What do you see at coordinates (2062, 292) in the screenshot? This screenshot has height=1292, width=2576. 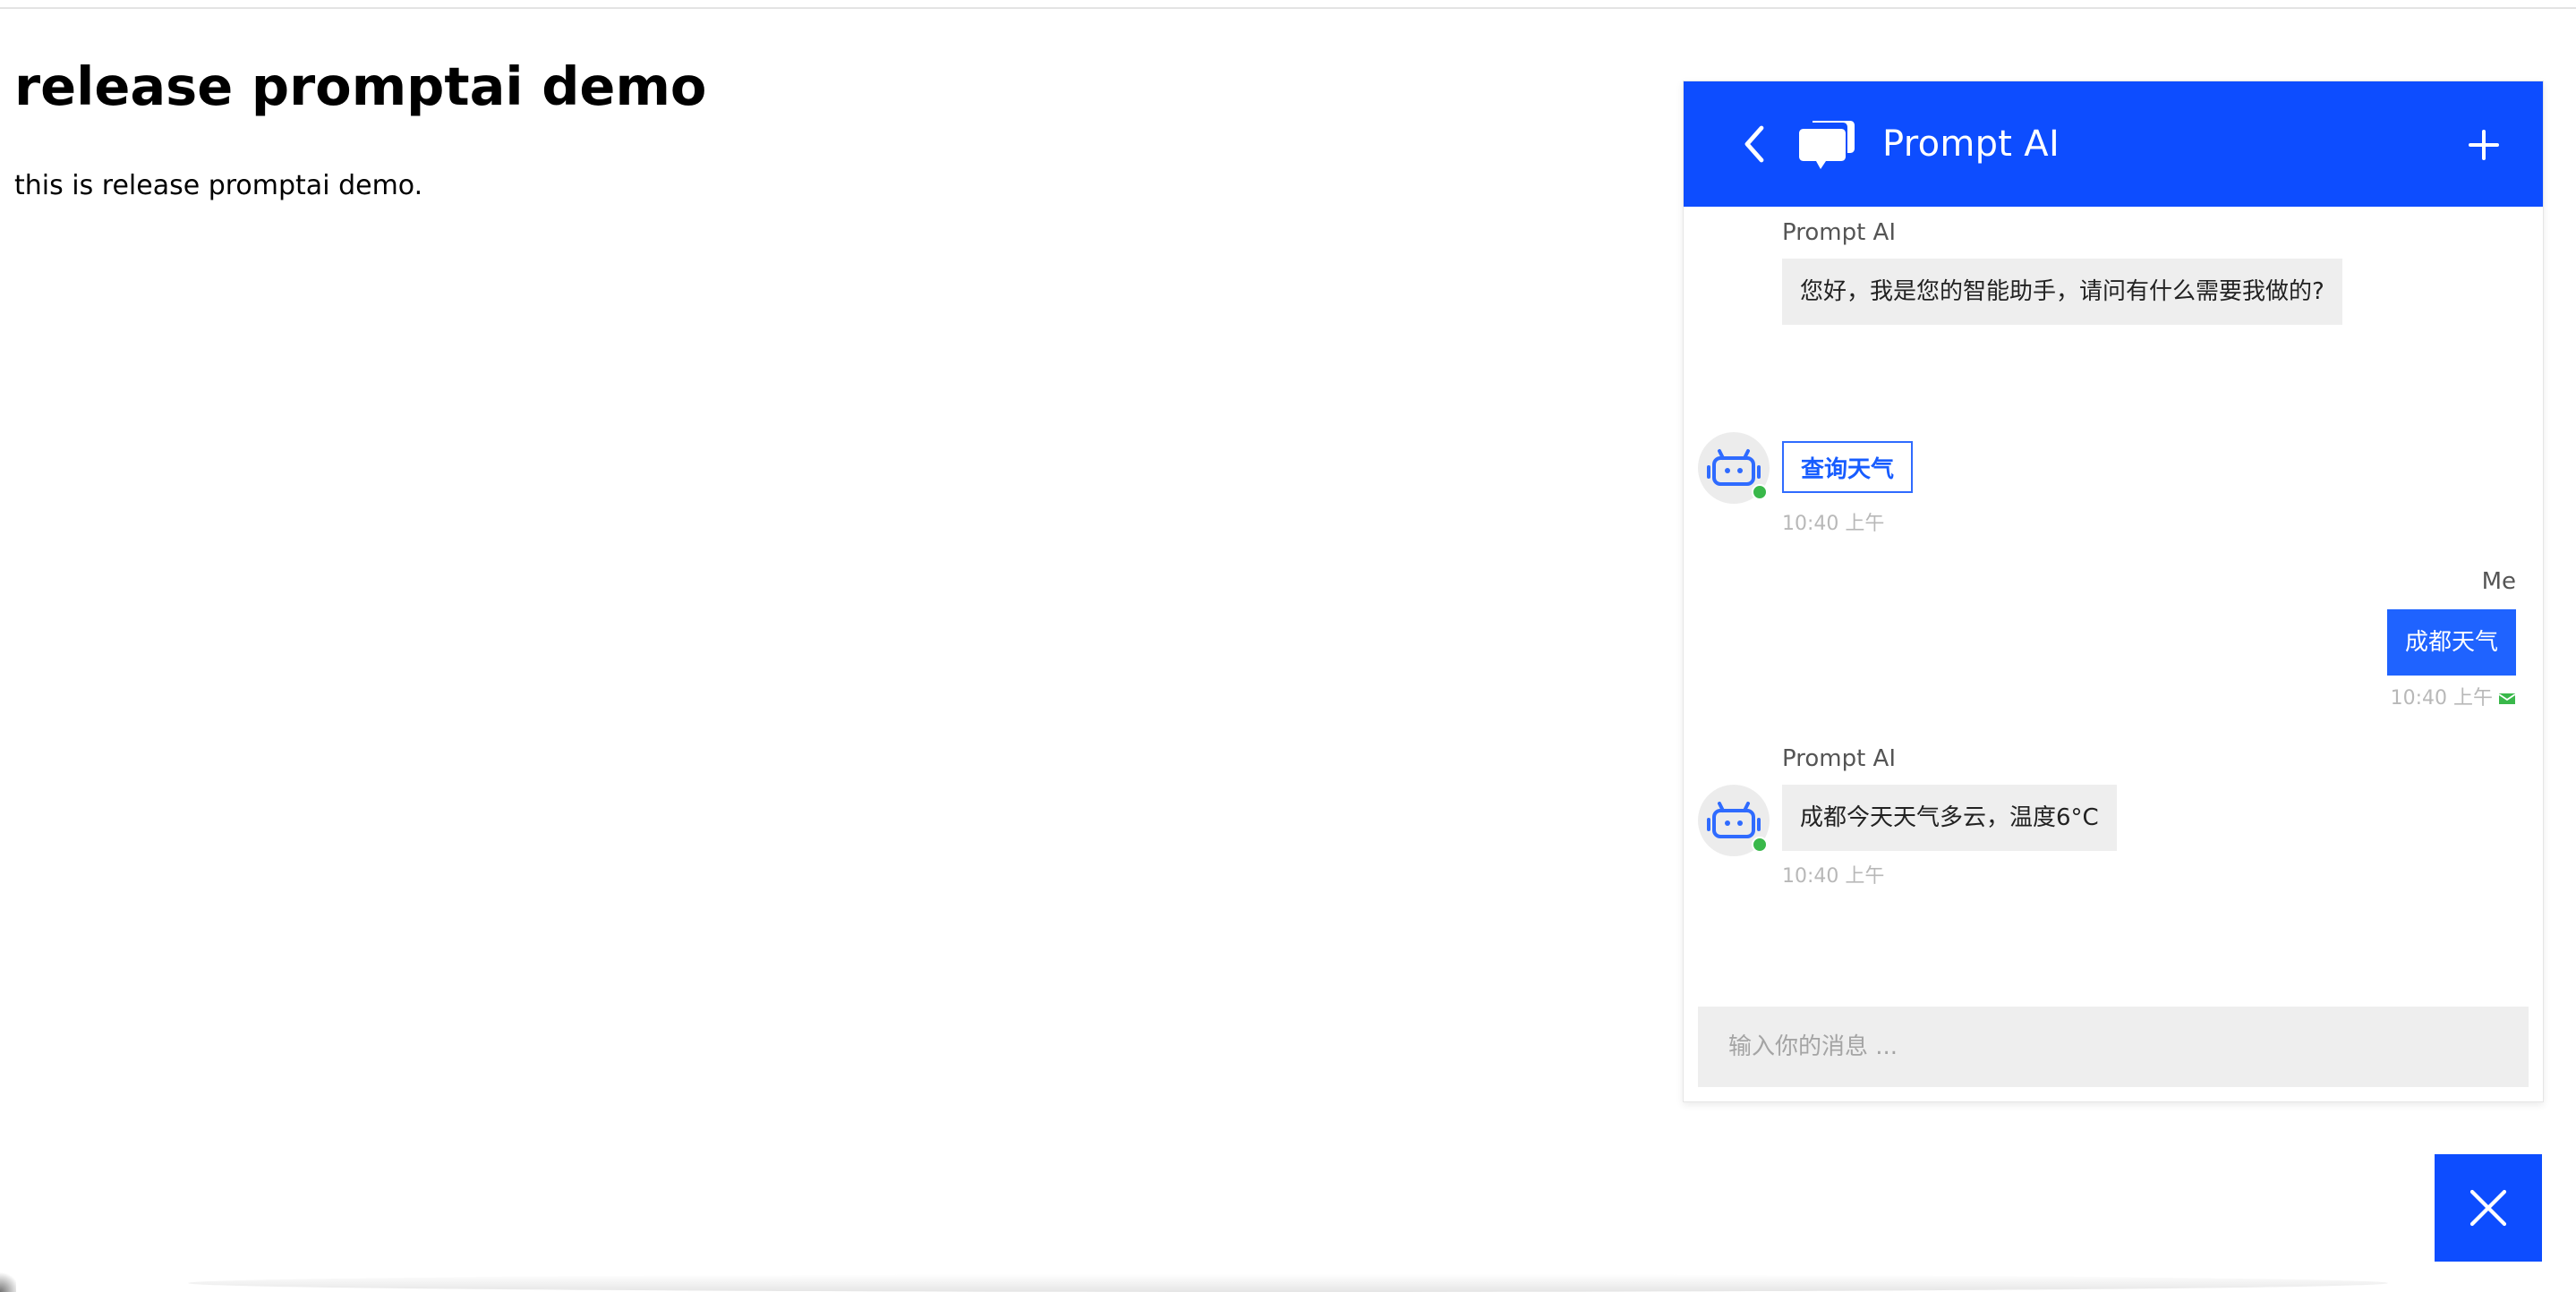 I see `bot-message-bubble: 您好，我是您的智能助手，请问有什么需要我做的?` at bounding box center [2062, 292].